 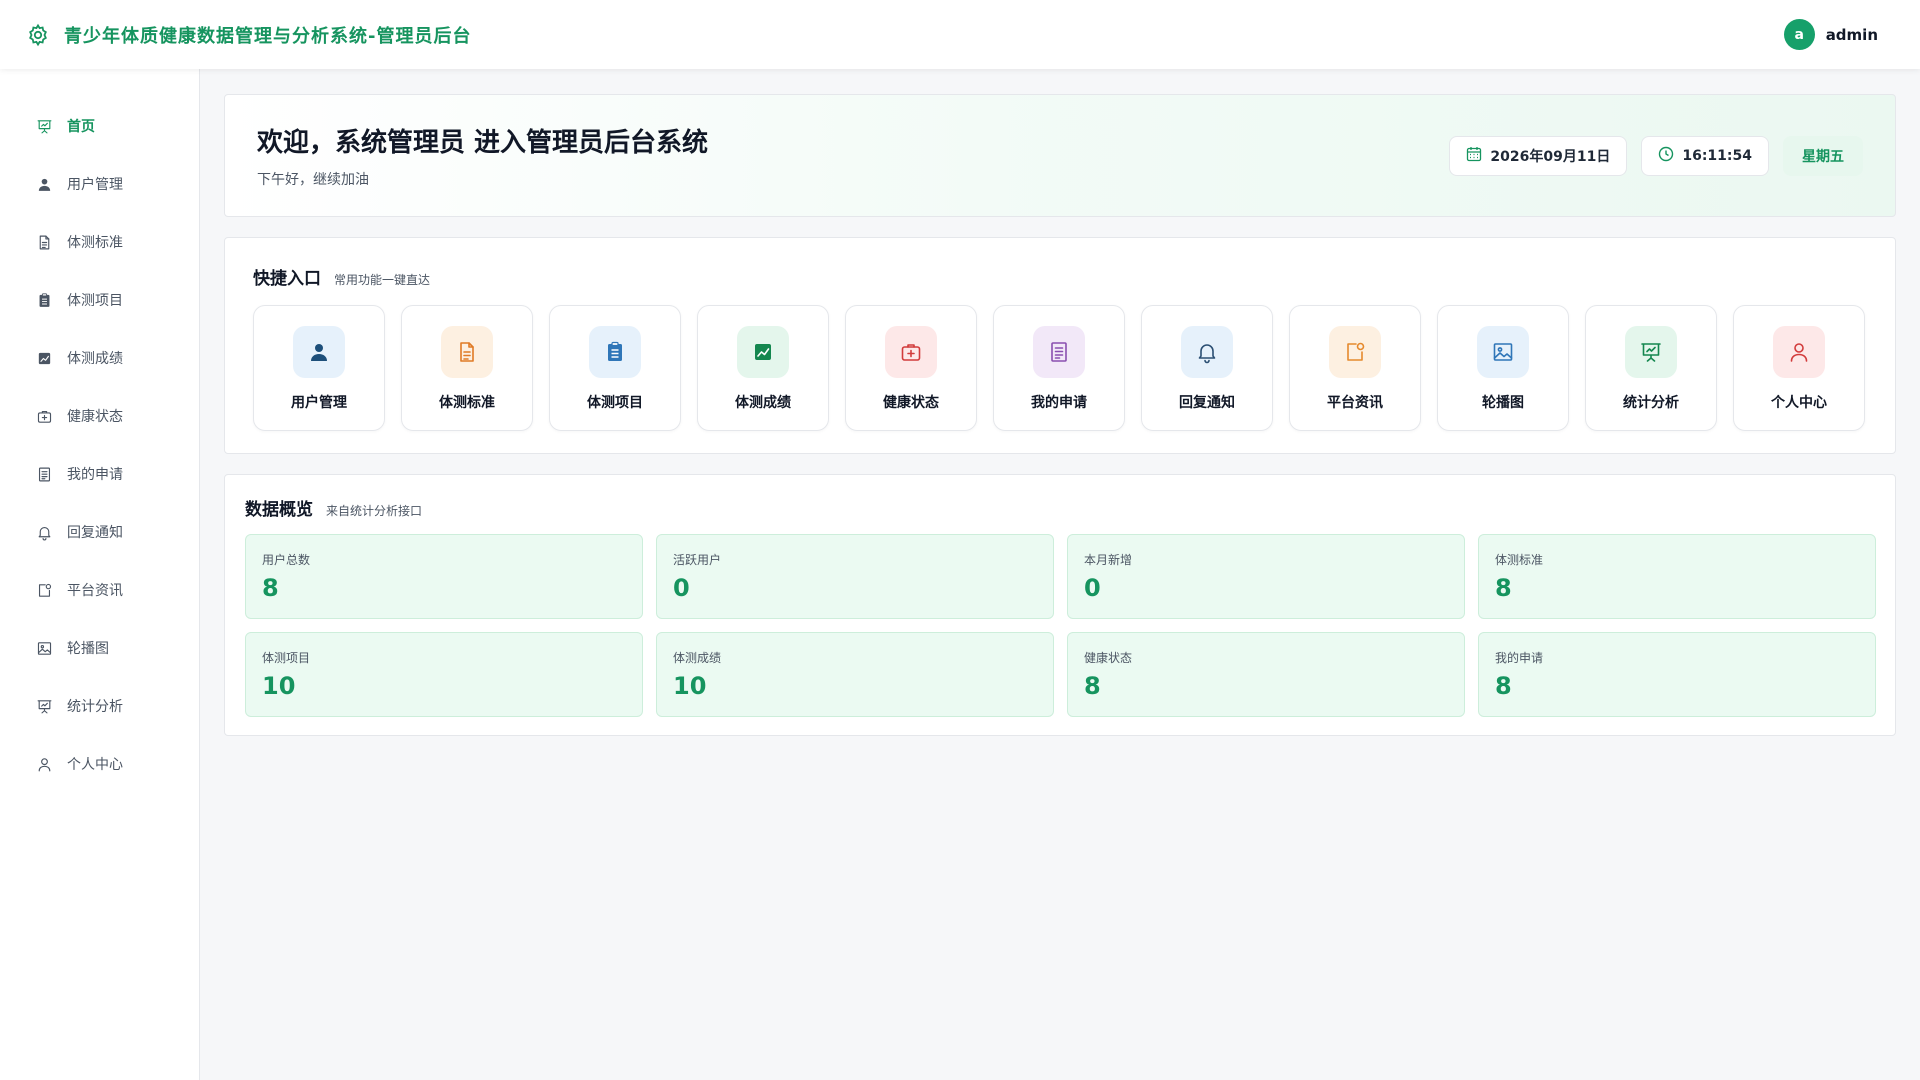 I want to click on quick-item-label: 健康状态, so click(x=911, y=403).